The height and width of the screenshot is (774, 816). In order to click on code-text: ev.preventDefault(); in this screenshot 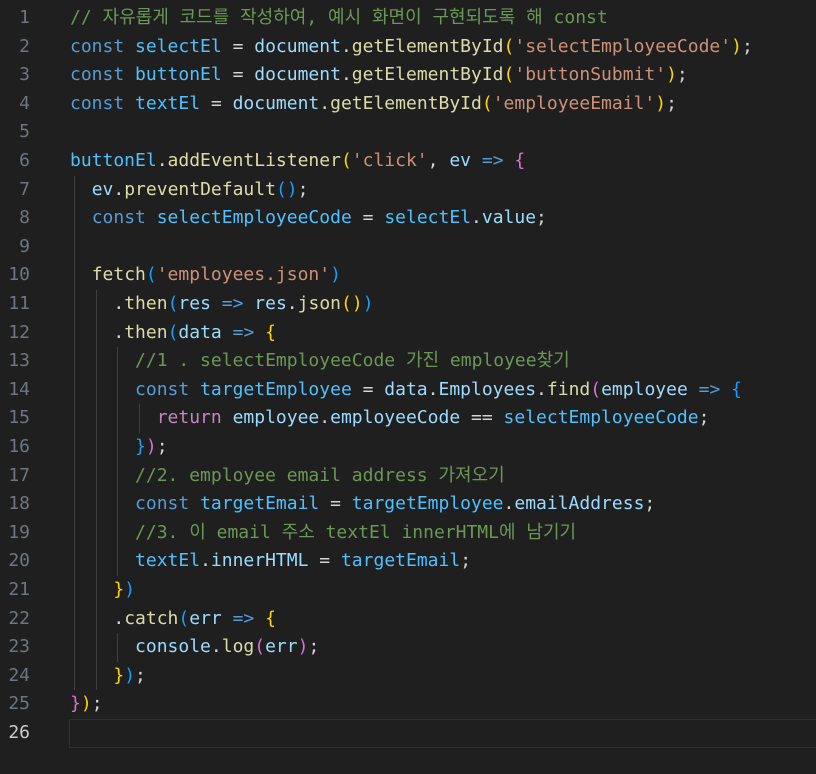, I will do `click(189, 190)`.